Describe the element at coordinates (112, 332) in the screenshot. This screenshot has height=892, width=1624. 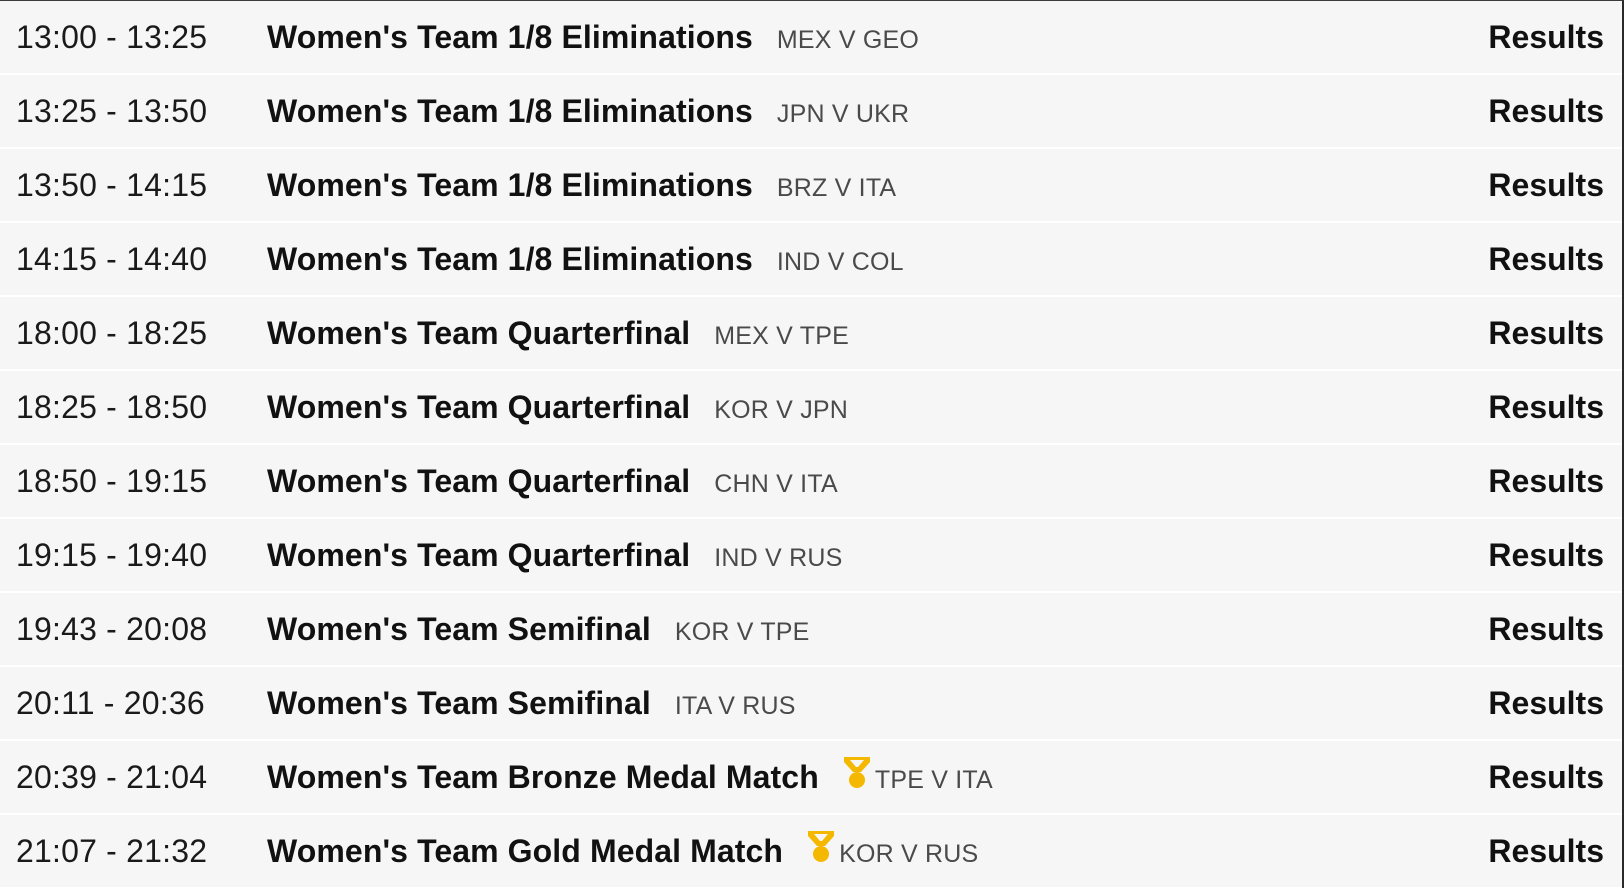
I see `event-time: 18:00 - 18:25` at that location.